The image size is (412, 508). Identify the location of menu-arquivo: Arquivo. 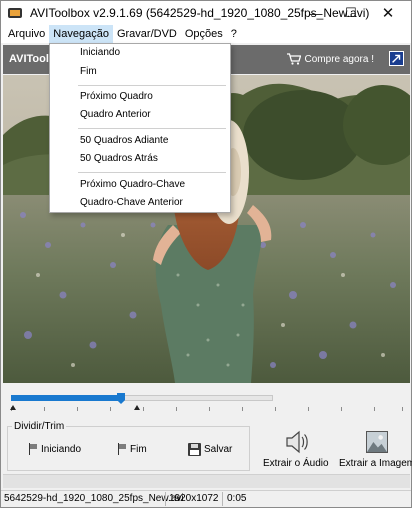
(26, 34).